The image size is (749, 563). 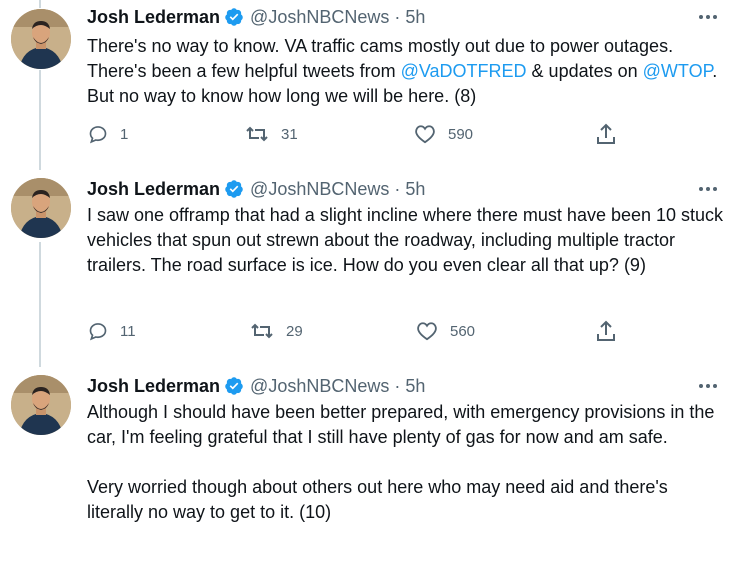 What do you see at coordinates (276, 331) in the screenshot?
I see `retweet-button: 29` at bounding box center [276, 331].